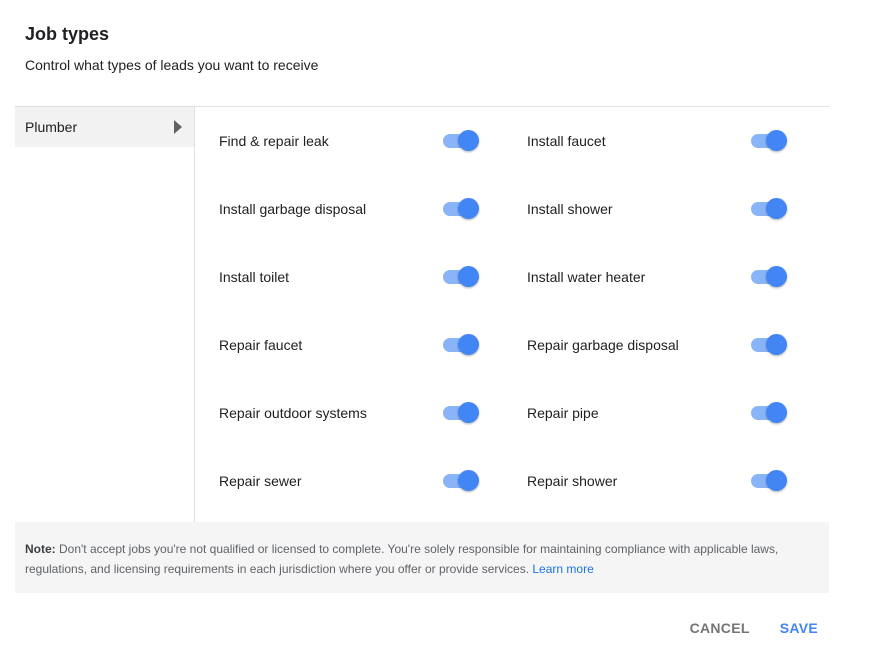 The width and height of the screenshot is (880, 659). Describe the element at coordinates (720, 628) in the screenshot. I see `cancel-button: CANCEL` at that location.